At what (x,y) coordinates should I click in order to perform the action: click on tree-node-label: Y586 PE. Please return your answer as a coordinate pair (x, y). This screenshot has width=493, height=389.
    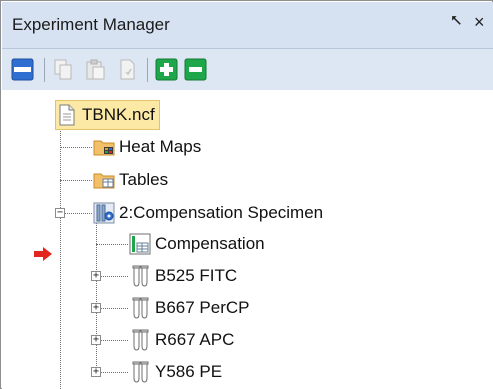
    Looking at the image, I should click on (189, 371).